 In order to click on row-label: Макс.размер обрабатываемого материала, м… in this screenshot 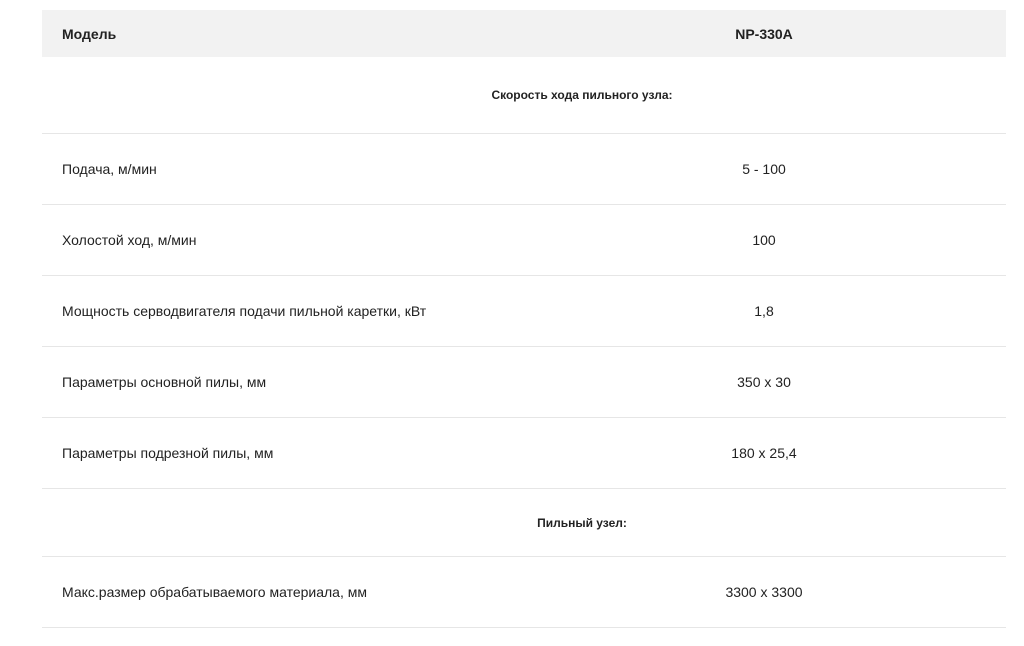, I will do `click(214, 592)`.